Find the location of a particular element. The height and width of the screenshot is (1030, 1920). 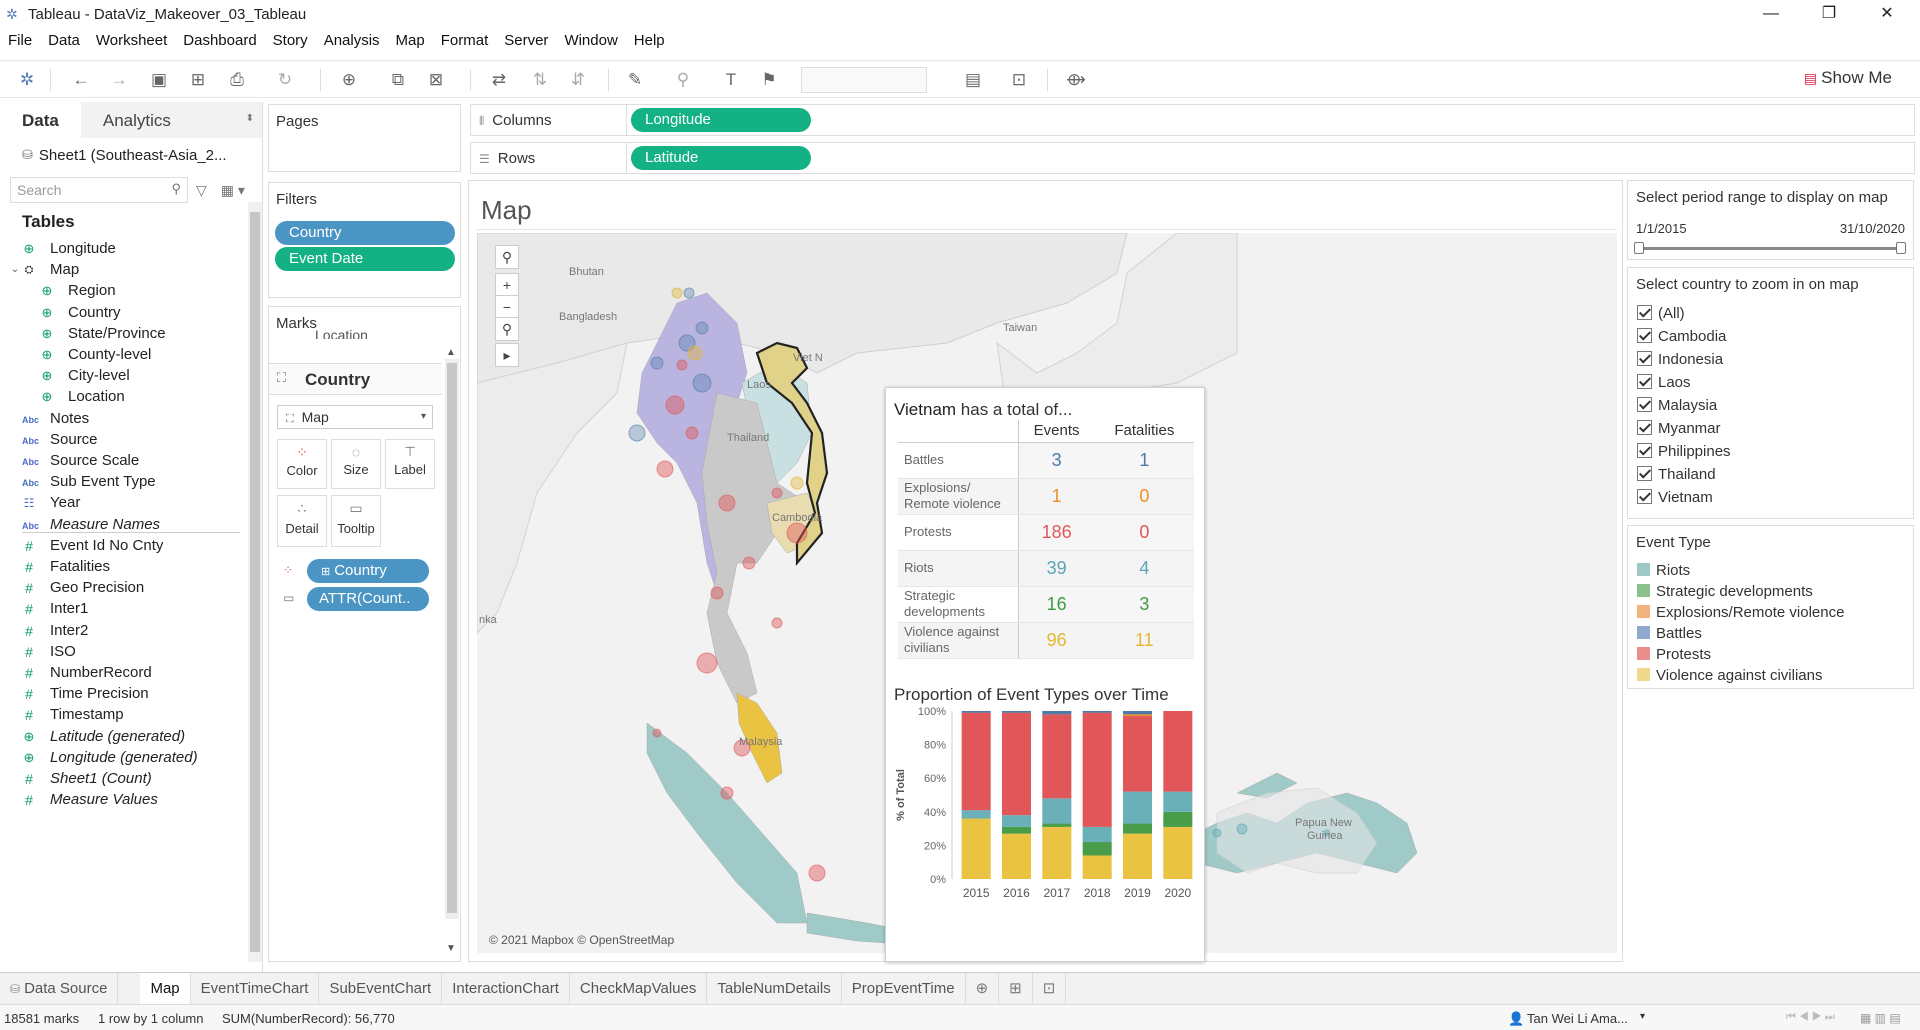

clear-sheet-icon: ⊠ is located at coordinates (436, 80).